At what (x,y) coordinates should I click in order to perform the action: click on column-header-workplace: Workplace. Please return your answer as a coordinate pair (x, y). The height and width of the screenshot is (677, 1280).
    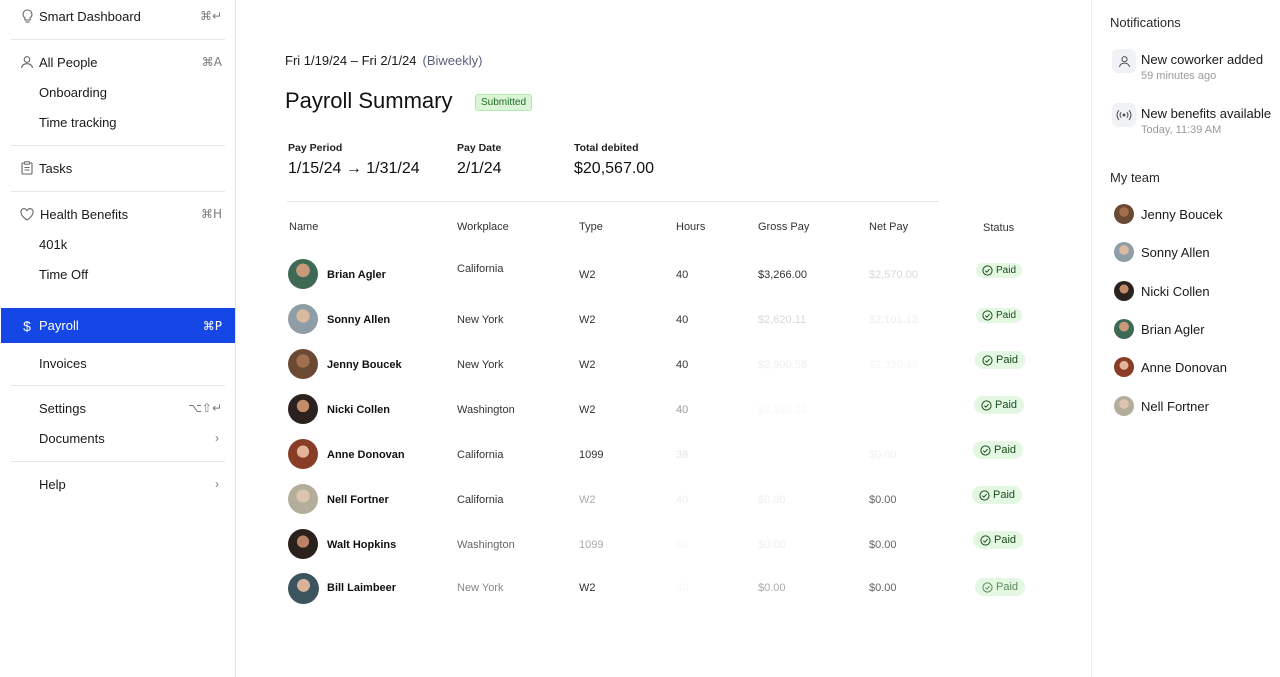
    Looking at the image, I should click on (483, 227).